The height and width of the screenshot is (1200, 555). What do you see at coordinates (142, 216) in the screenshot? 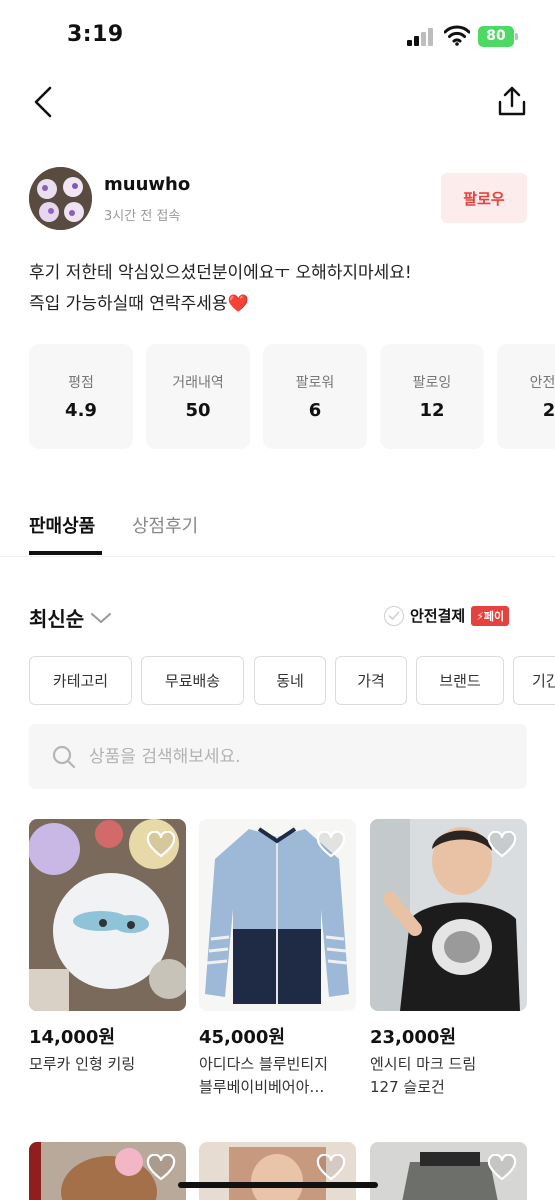
I see `last-seen: 3시간 전 접속` at bounding box center [142, 216].